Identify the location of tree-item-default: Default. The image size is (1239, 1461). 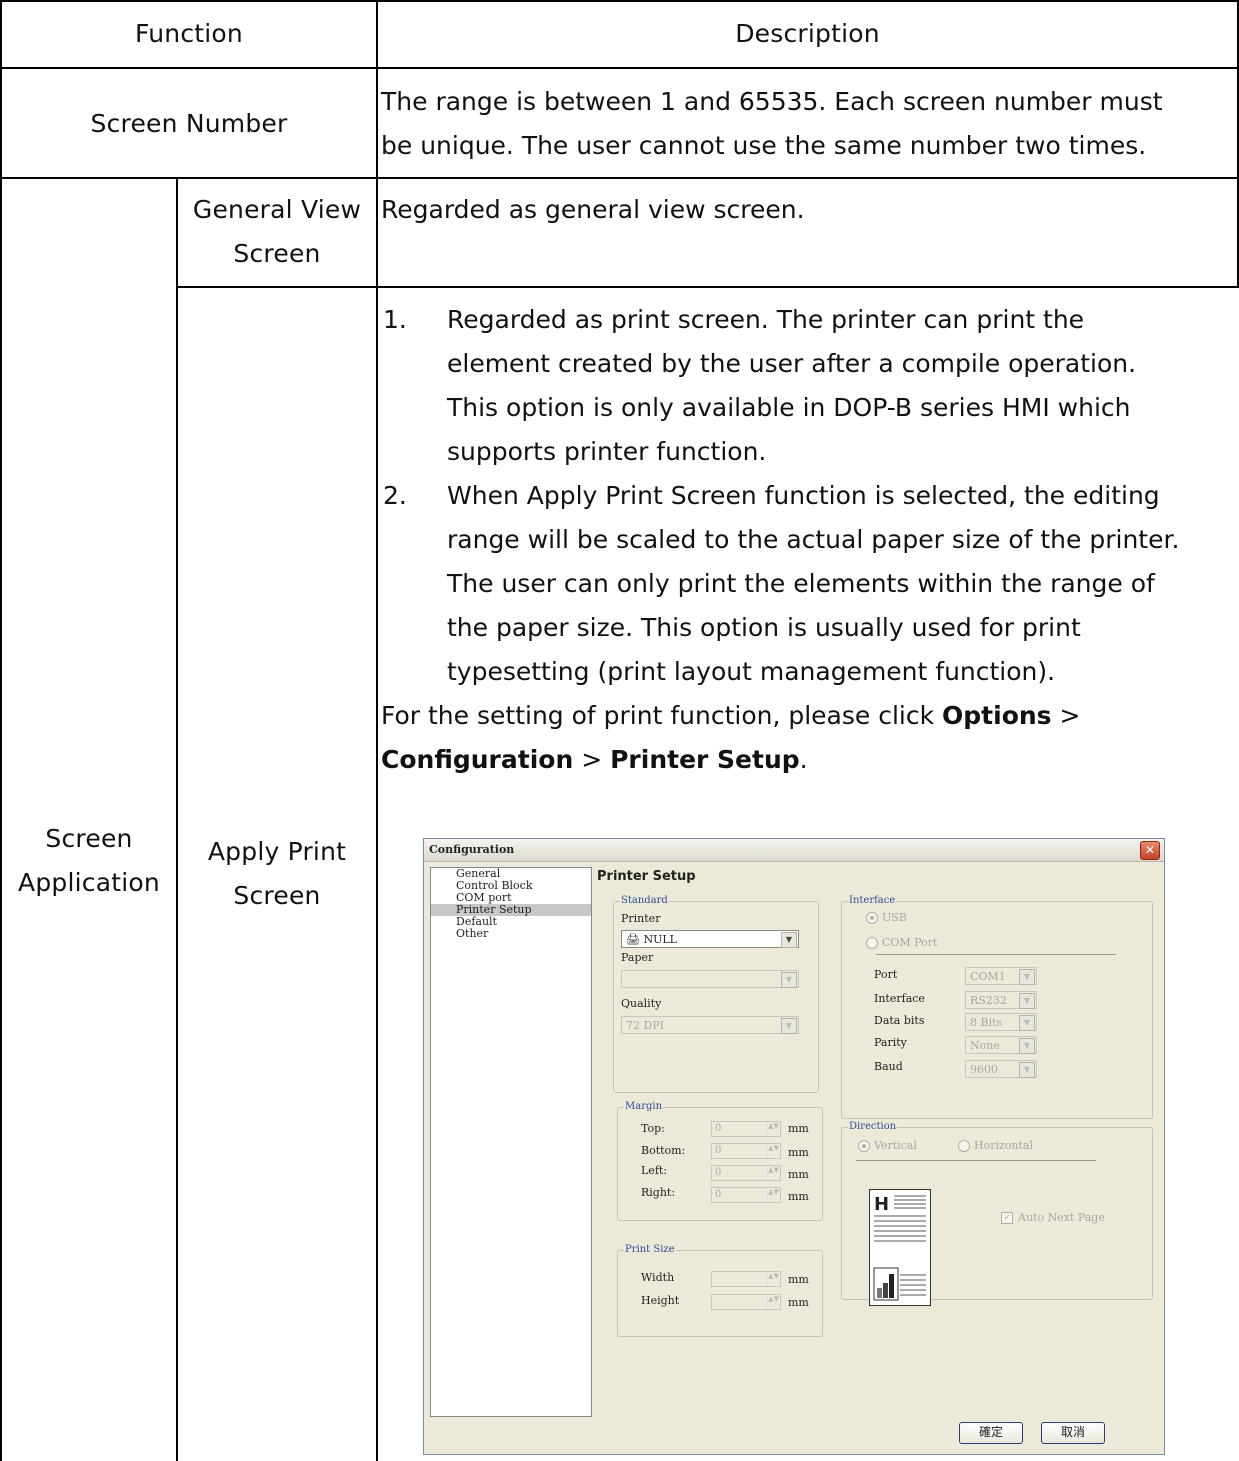
(511, 922).